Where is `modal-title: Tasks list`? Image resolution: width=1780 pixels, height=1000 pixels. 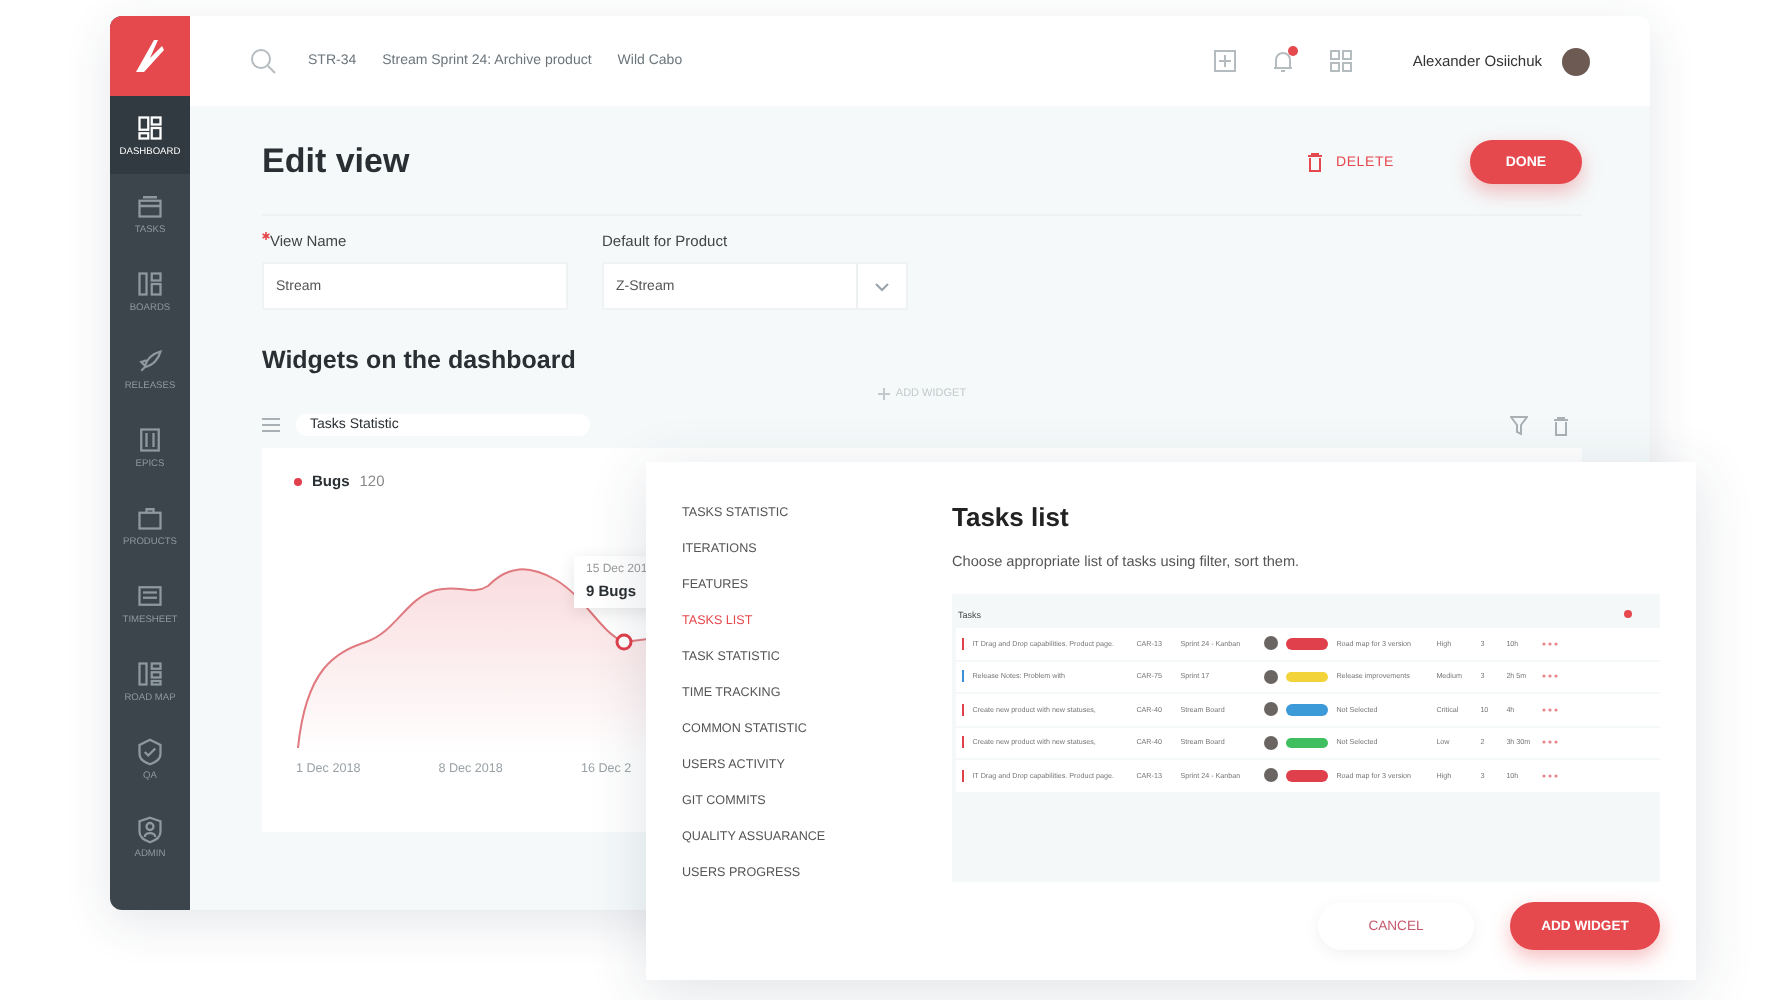
modal-title: Tasks list is located at coordinates (1011, 517).